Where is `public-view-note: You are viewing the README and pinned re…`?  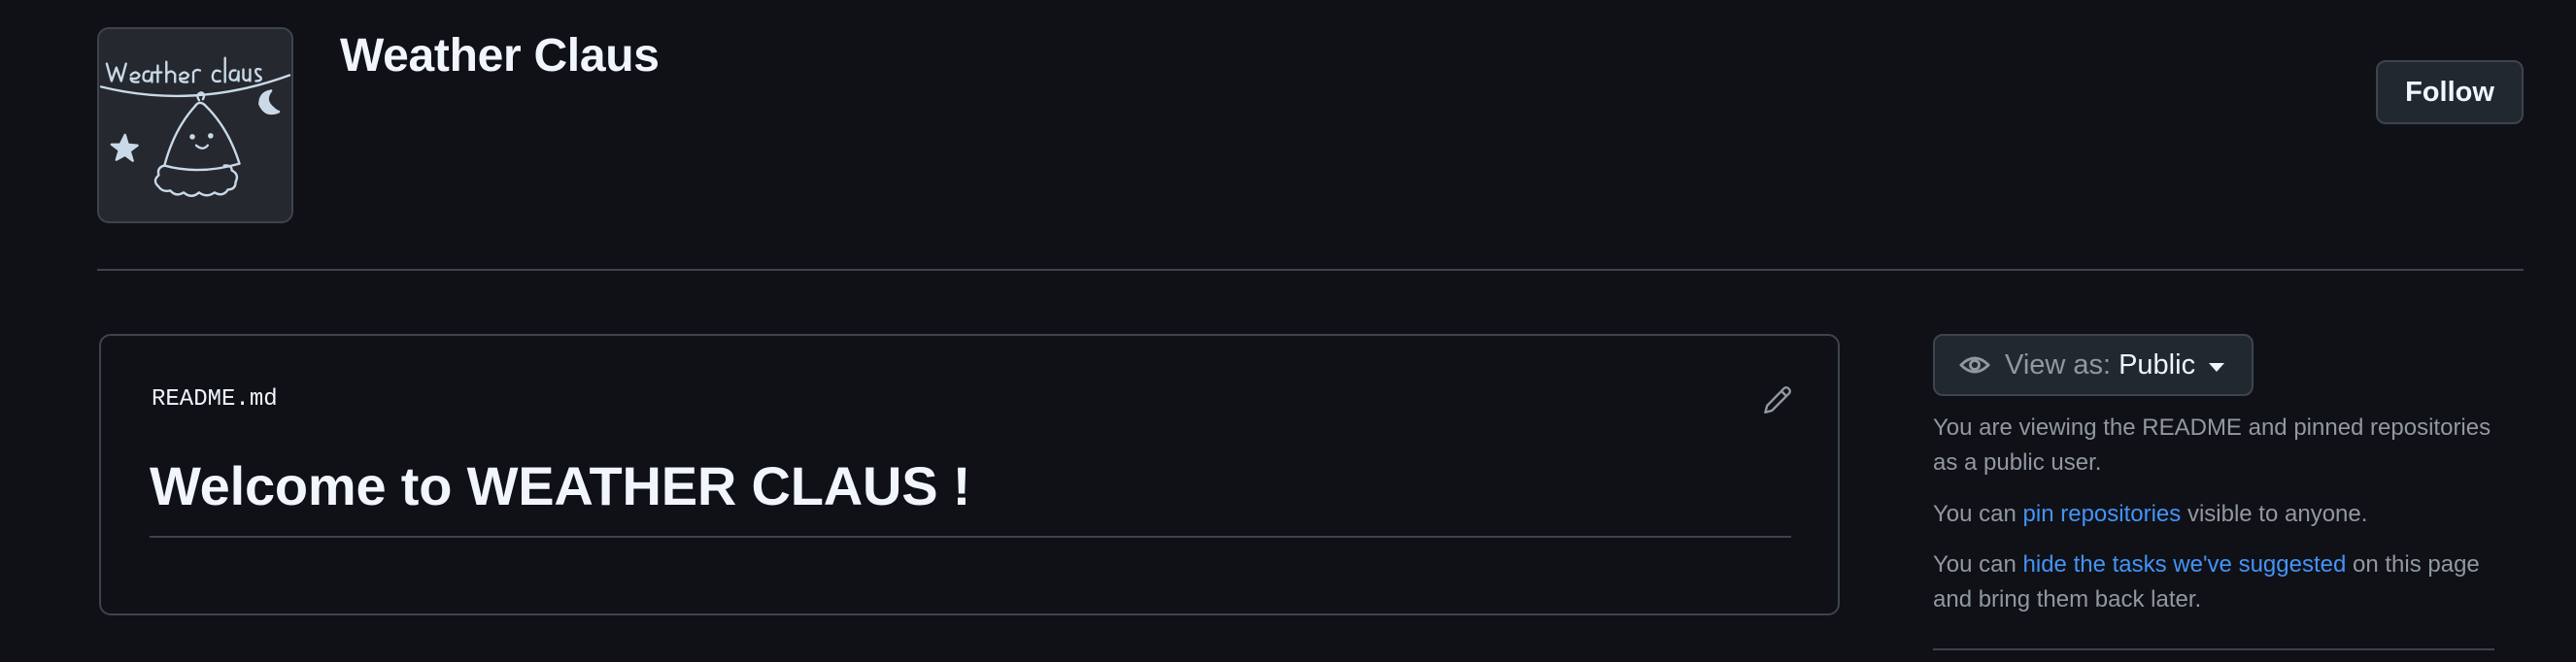
public-view-note: You are viewing the README and pinned re… is located at coordinates (2212, 445).